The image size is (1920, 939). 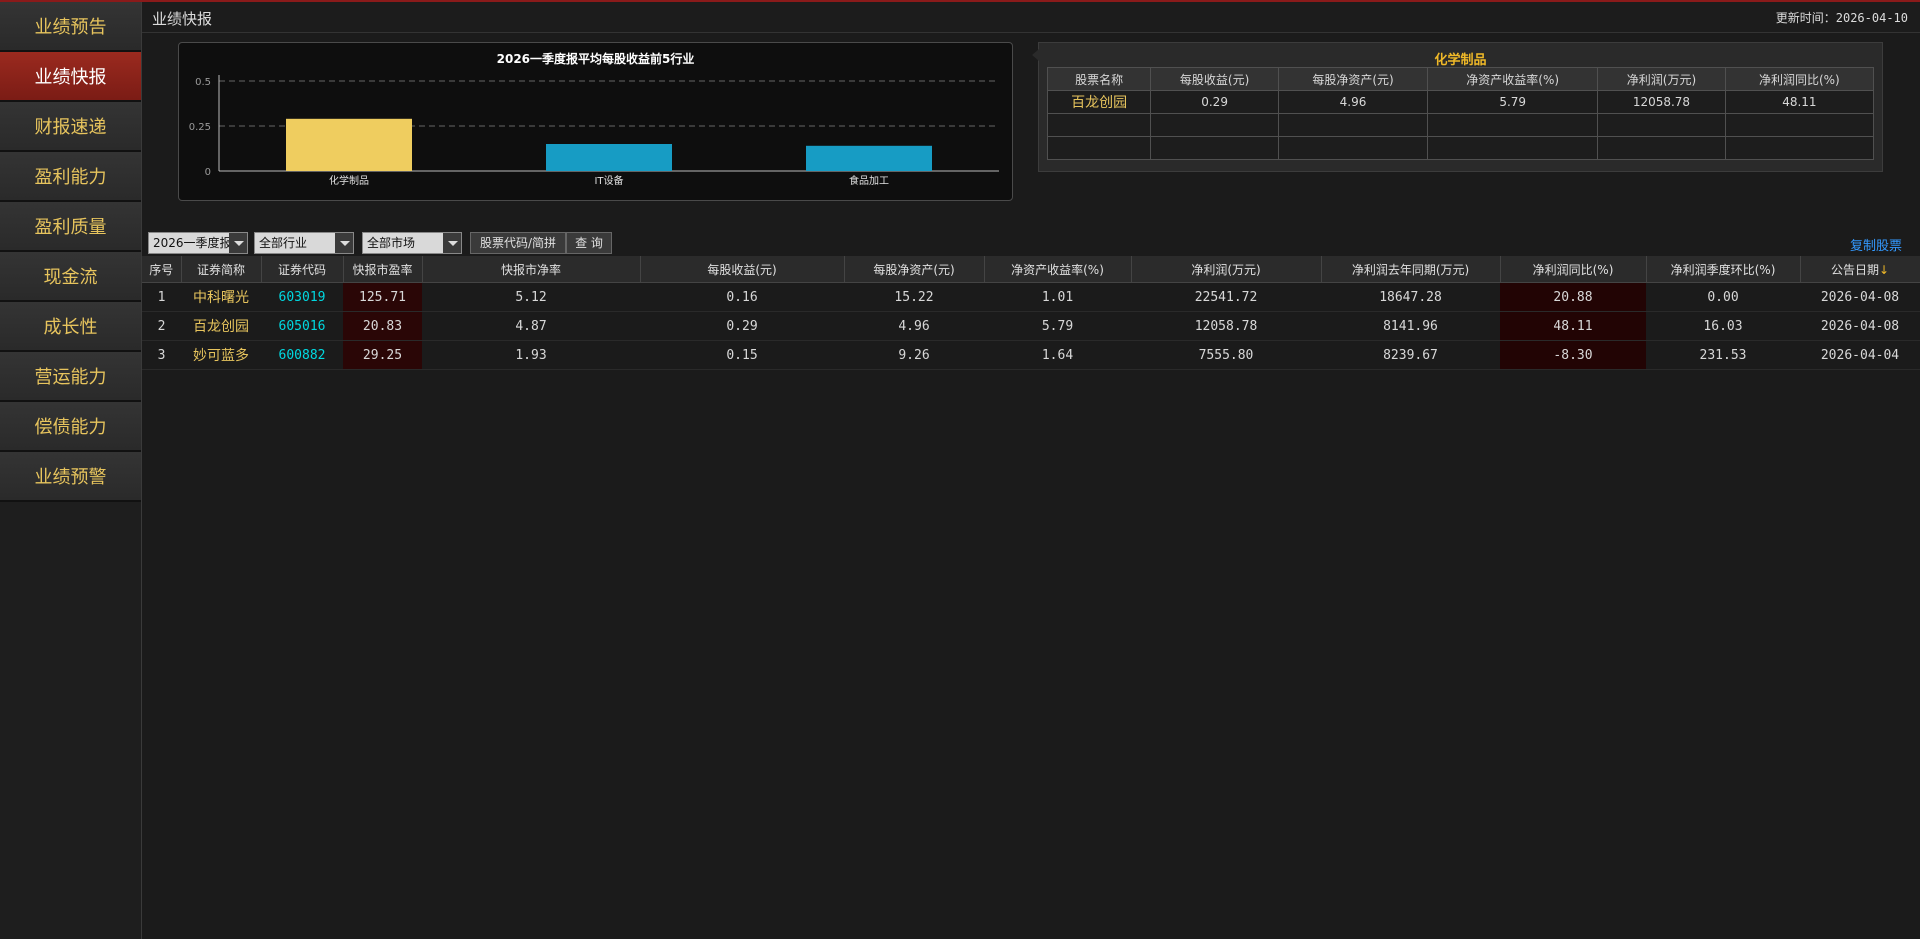 I want to click on summary-header-cell: 净资产收益率(%), so click(x=1513, y=79).